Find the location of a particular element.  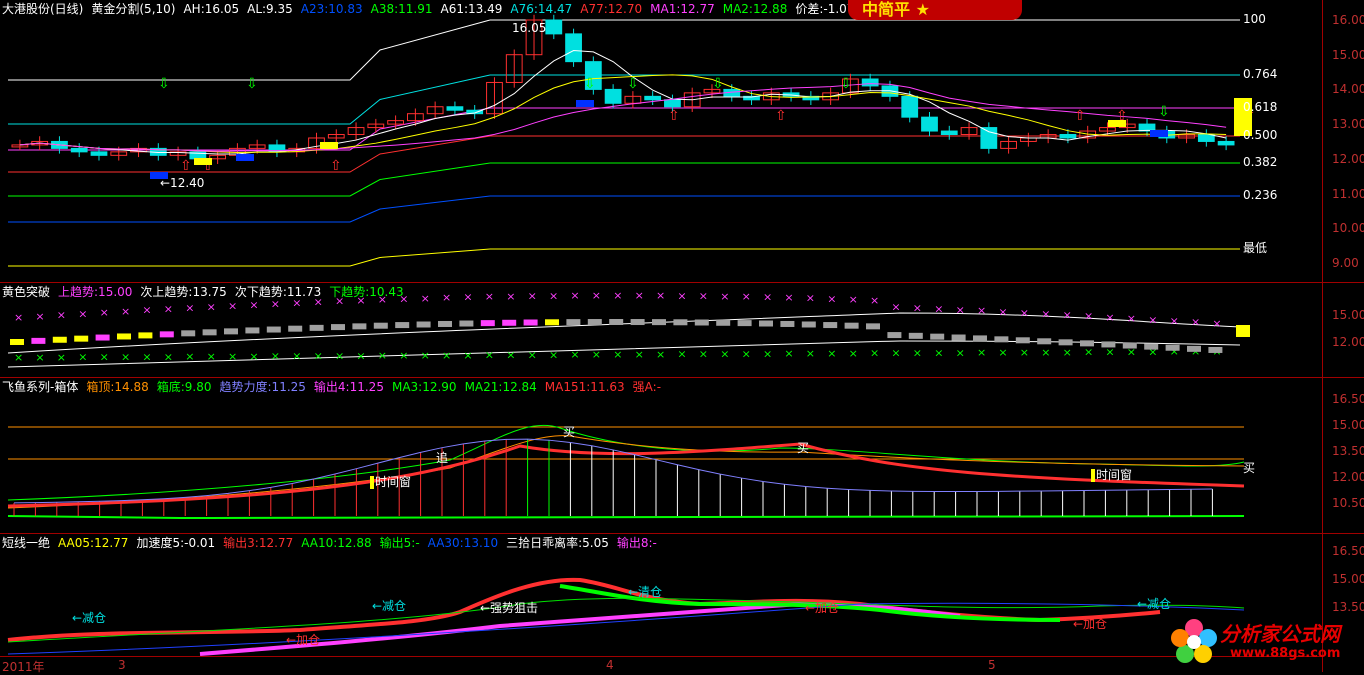

signal-box is located at coordinates (245, 157).